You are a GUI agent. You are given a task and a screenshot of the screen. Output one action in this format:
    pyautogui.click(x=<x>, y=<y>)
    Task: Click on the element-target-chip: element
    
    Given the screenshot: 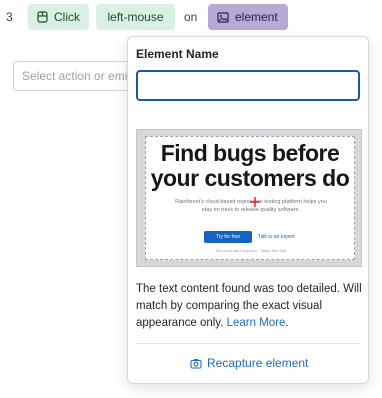 What is the action you would take?
    pyautogui.click(x=248, y=17)
    